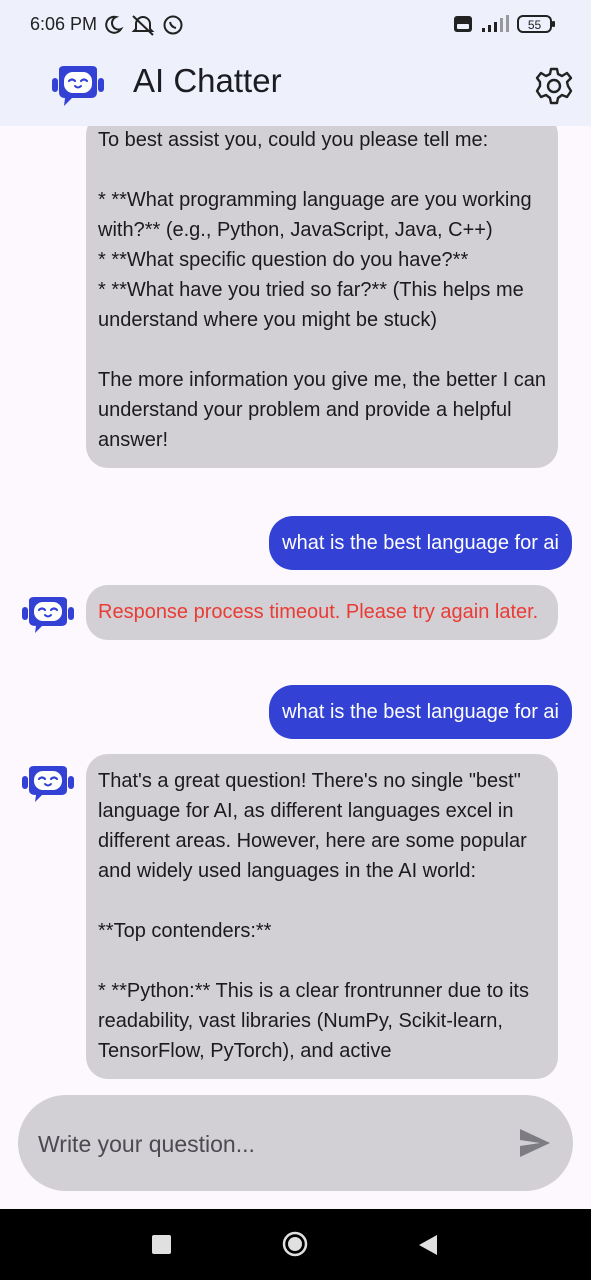 The image size is (591, 1280). What do you see at coordinates (64, 24) in the screenshot?
I see `status-time: 6:06 PM` at bounding box center [64, 24].